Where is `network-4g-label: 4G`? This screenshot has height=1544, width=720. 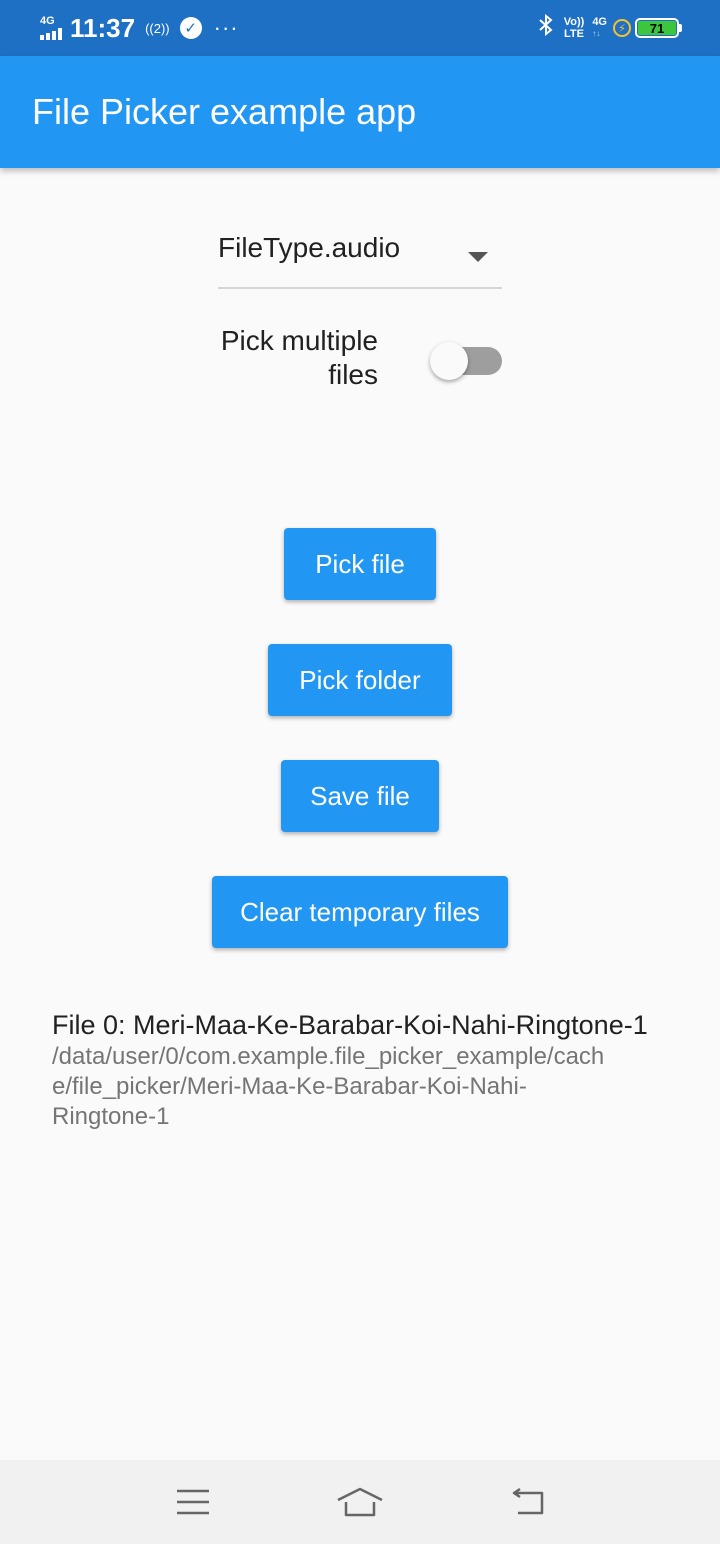 network-4g-label: 4G is located at coordinates (599, 22).